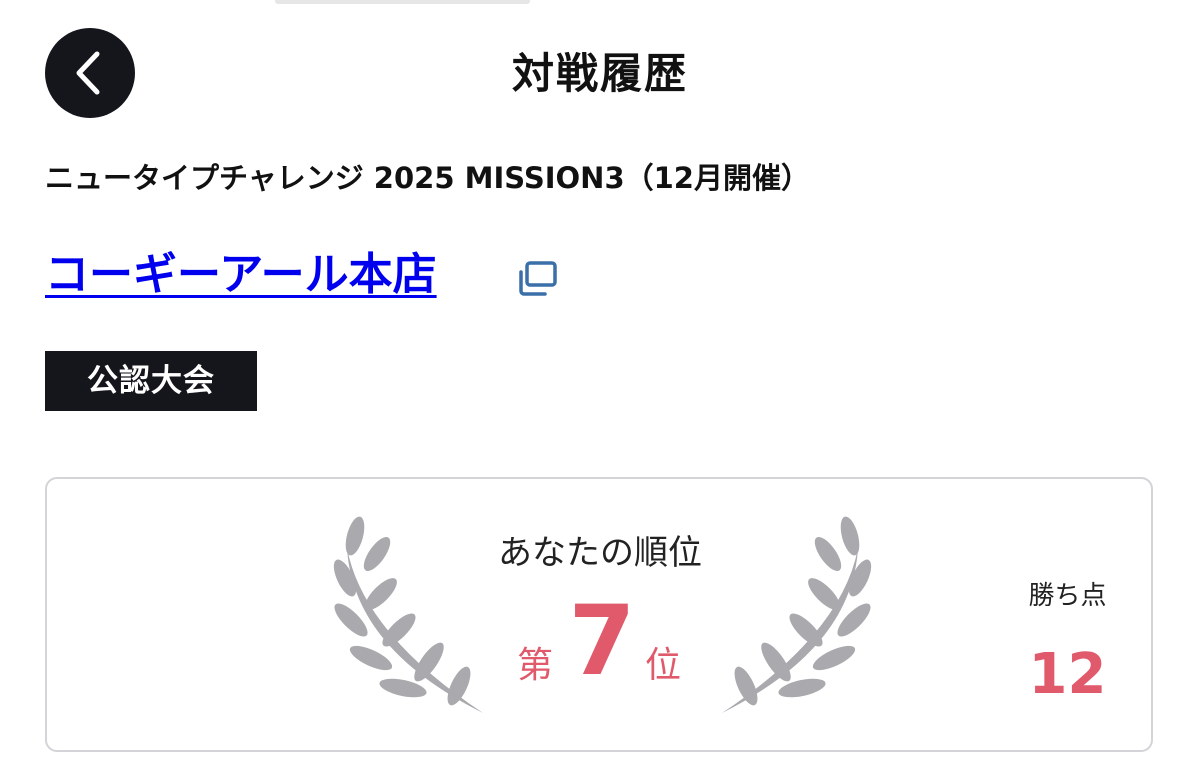 This screenshot has width=1200, height=778. I want to click on external-window-icon, so click(537, 280).